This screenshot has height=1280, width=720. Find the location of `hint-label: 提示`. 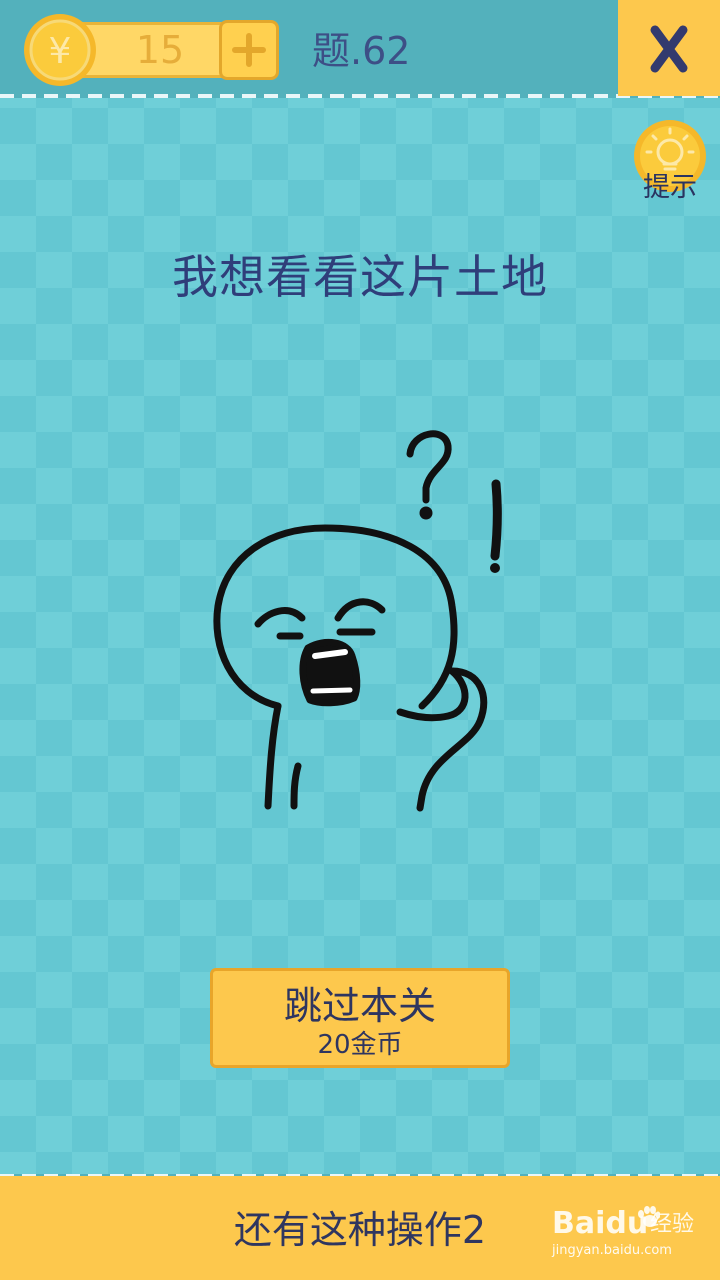

hint-label: 提示 is located at coordinates (670, 187).